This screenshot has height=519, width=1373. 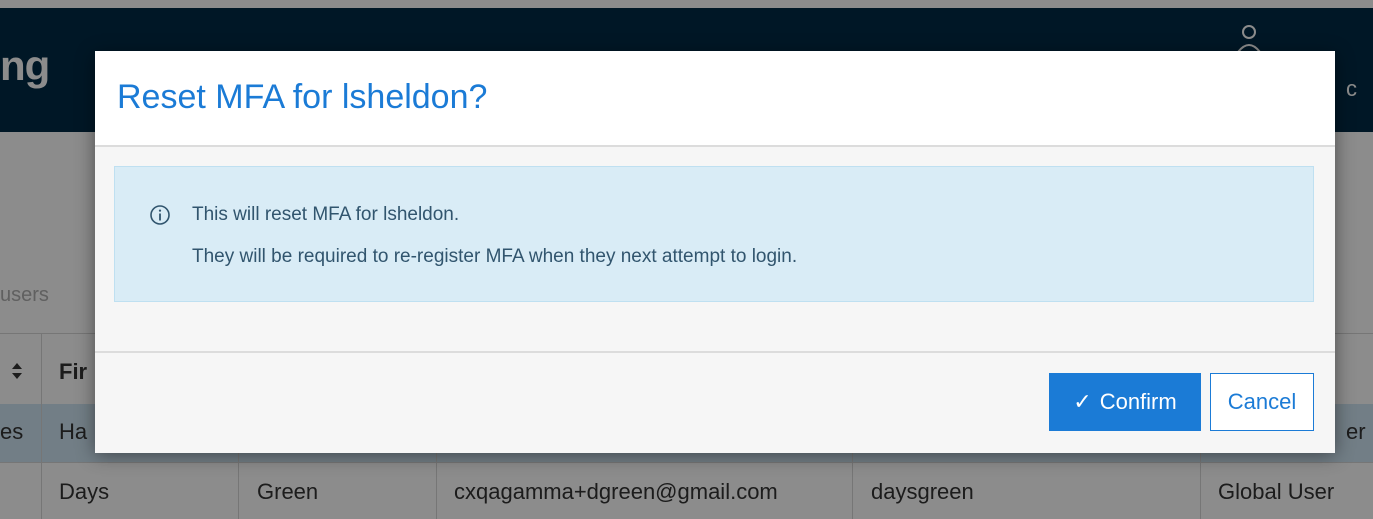 What do you see at coordinates (1262, 402) in the screenshot?
I see `cancel-button: Cancel` at bounding box center [1262, 402].